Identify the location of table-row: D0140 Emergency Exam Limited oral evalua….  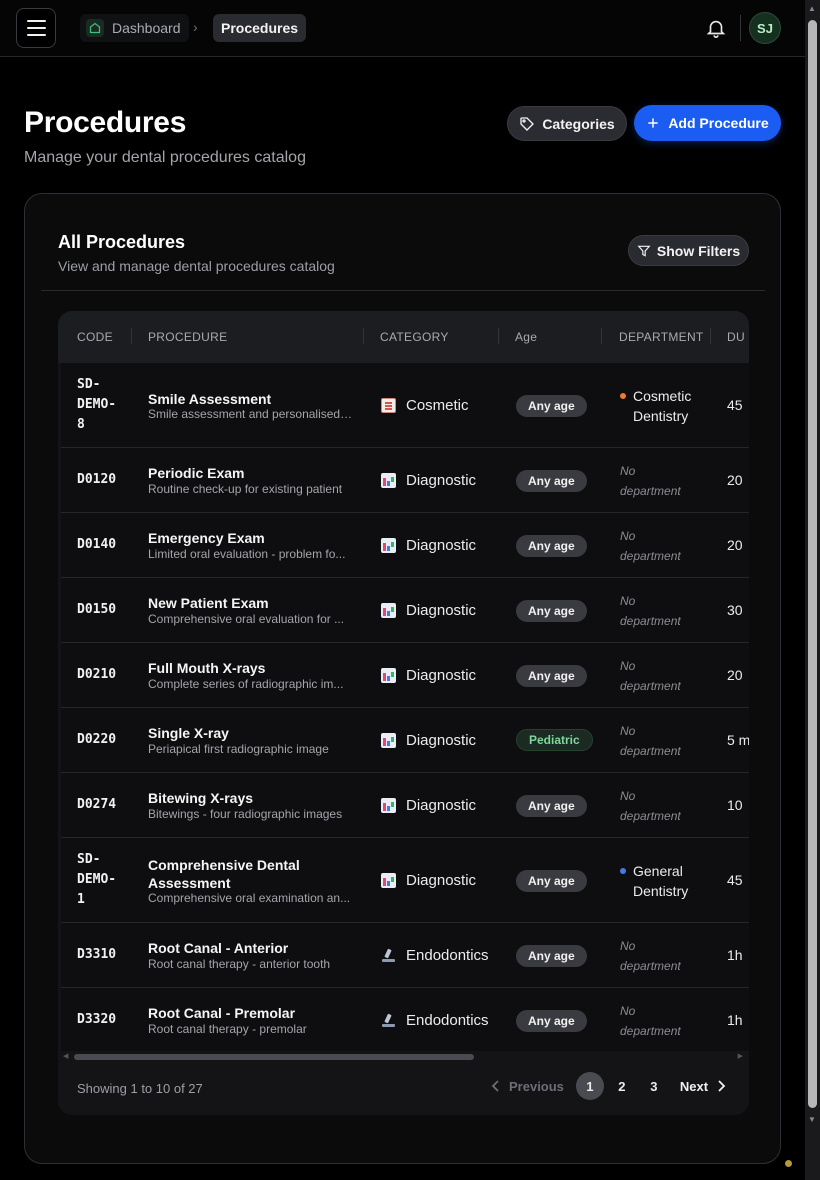
(405, 545).